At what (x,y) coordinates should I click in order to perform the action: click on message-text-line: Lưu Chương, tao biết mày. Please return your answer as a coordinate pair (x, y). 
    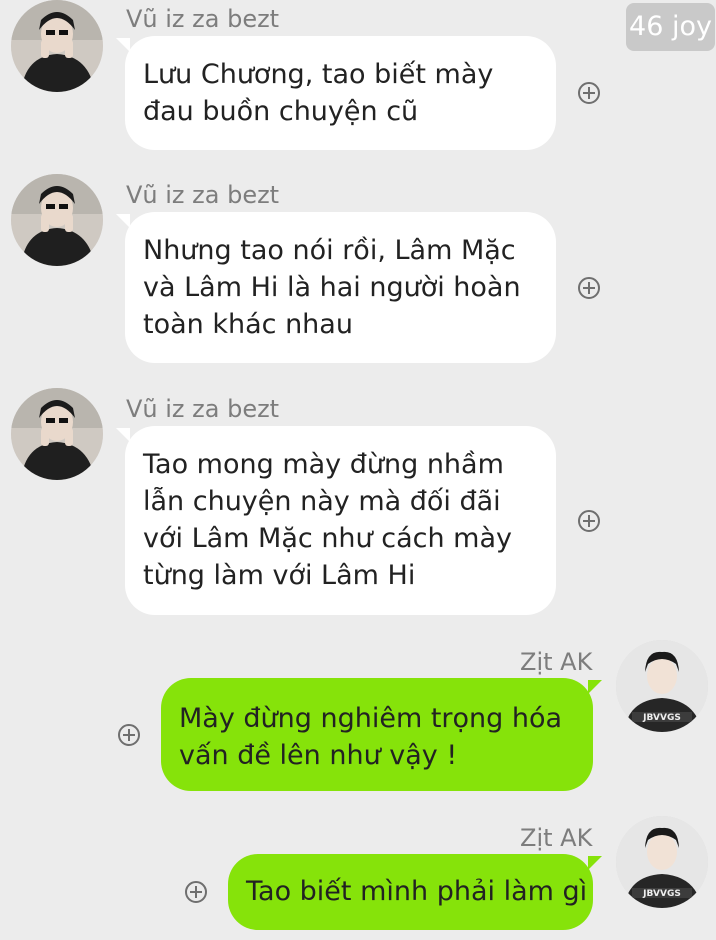
    Looking at the image, I should click on (318, 74).